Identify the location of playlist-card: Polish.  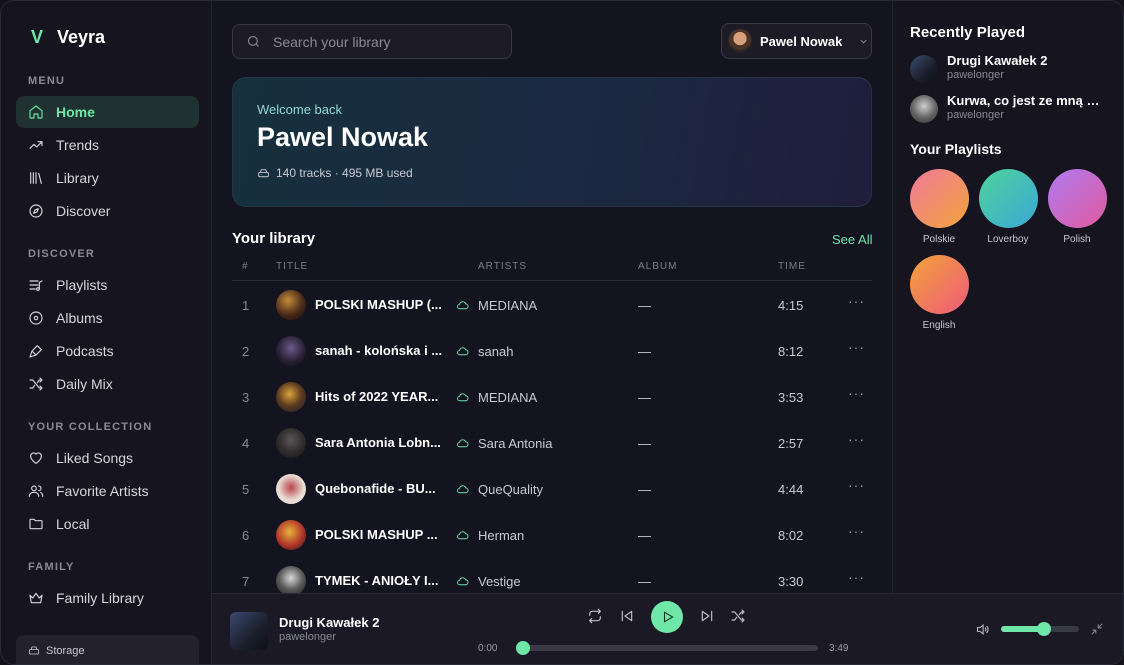
(1077, 207).